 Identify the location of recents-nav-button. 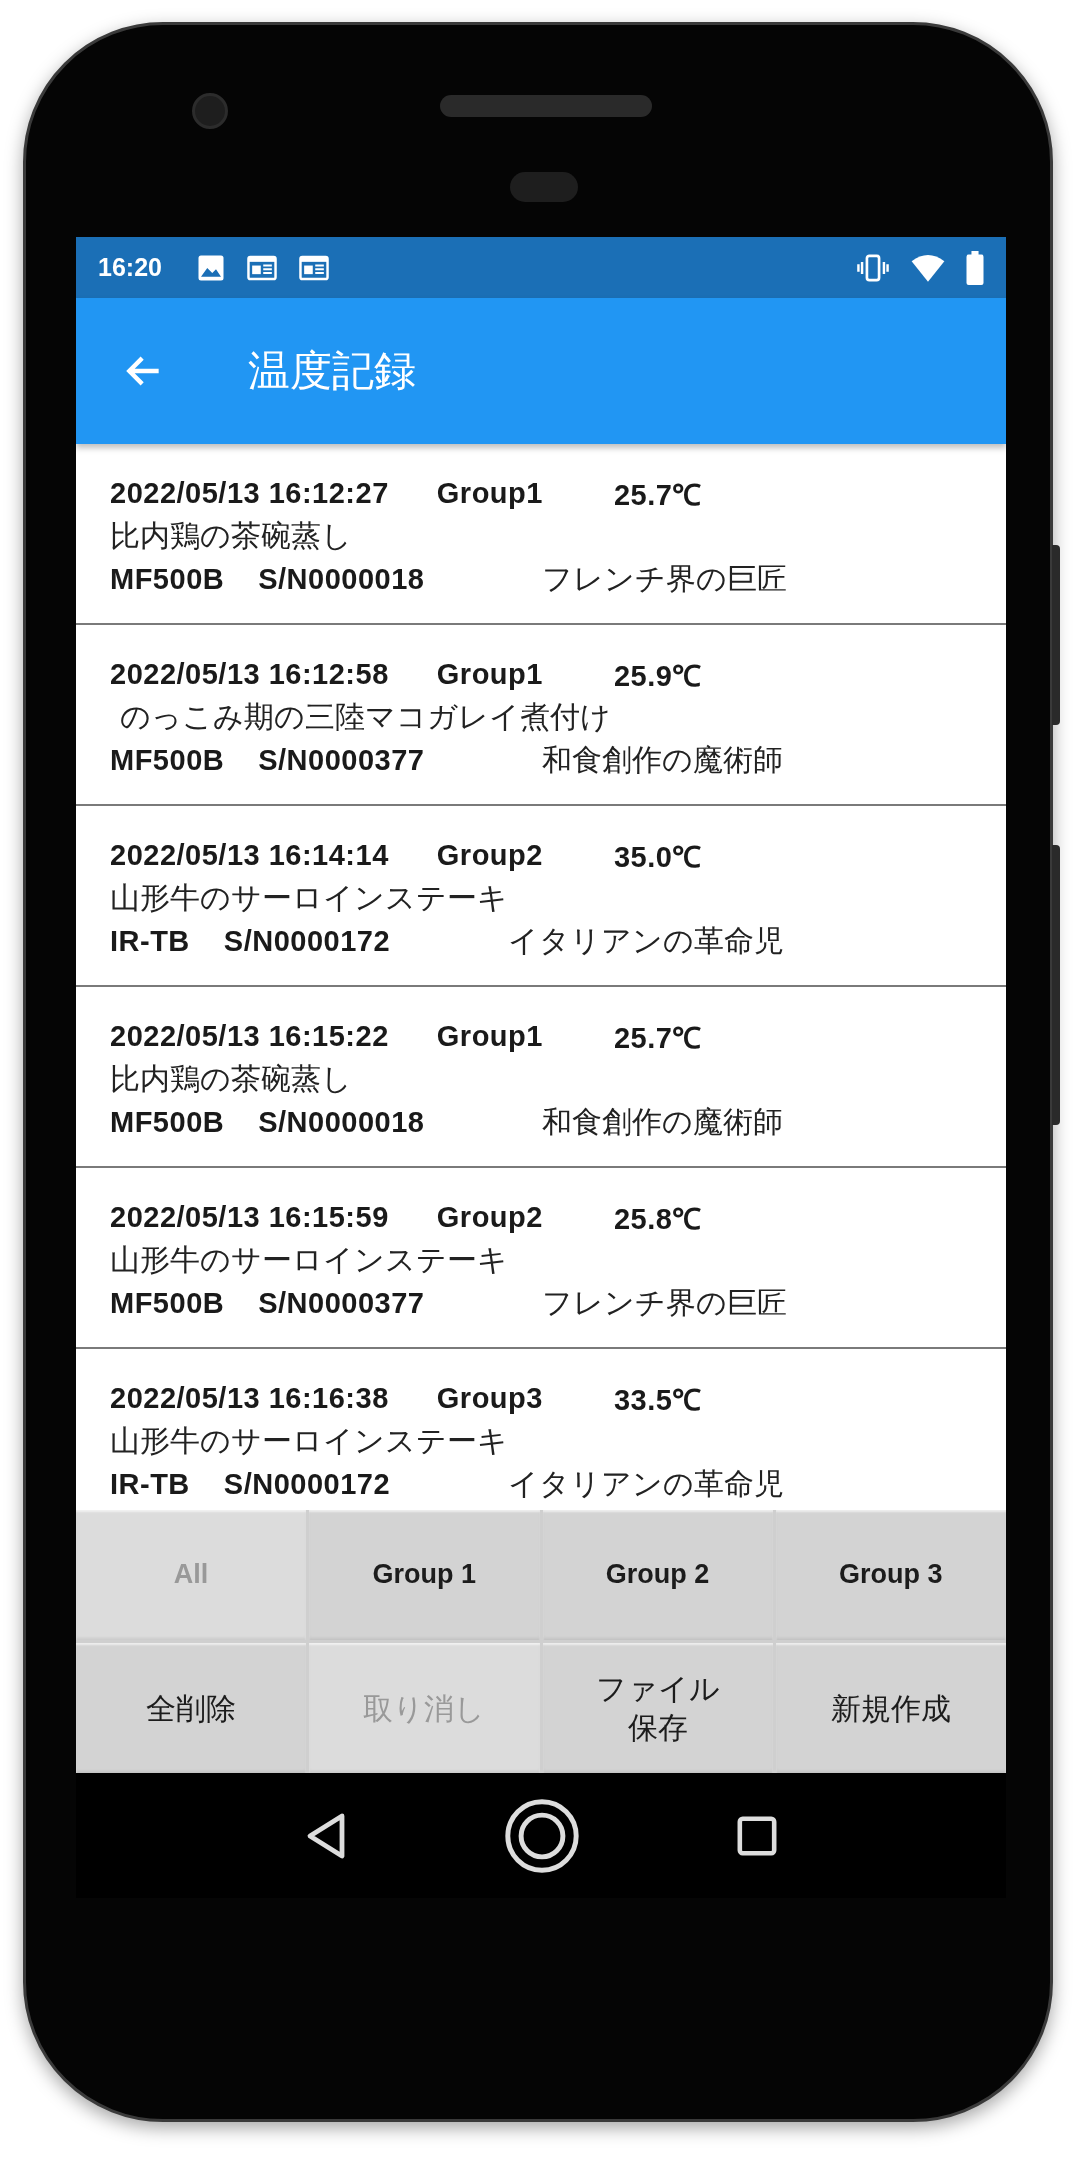
(757, 1835).